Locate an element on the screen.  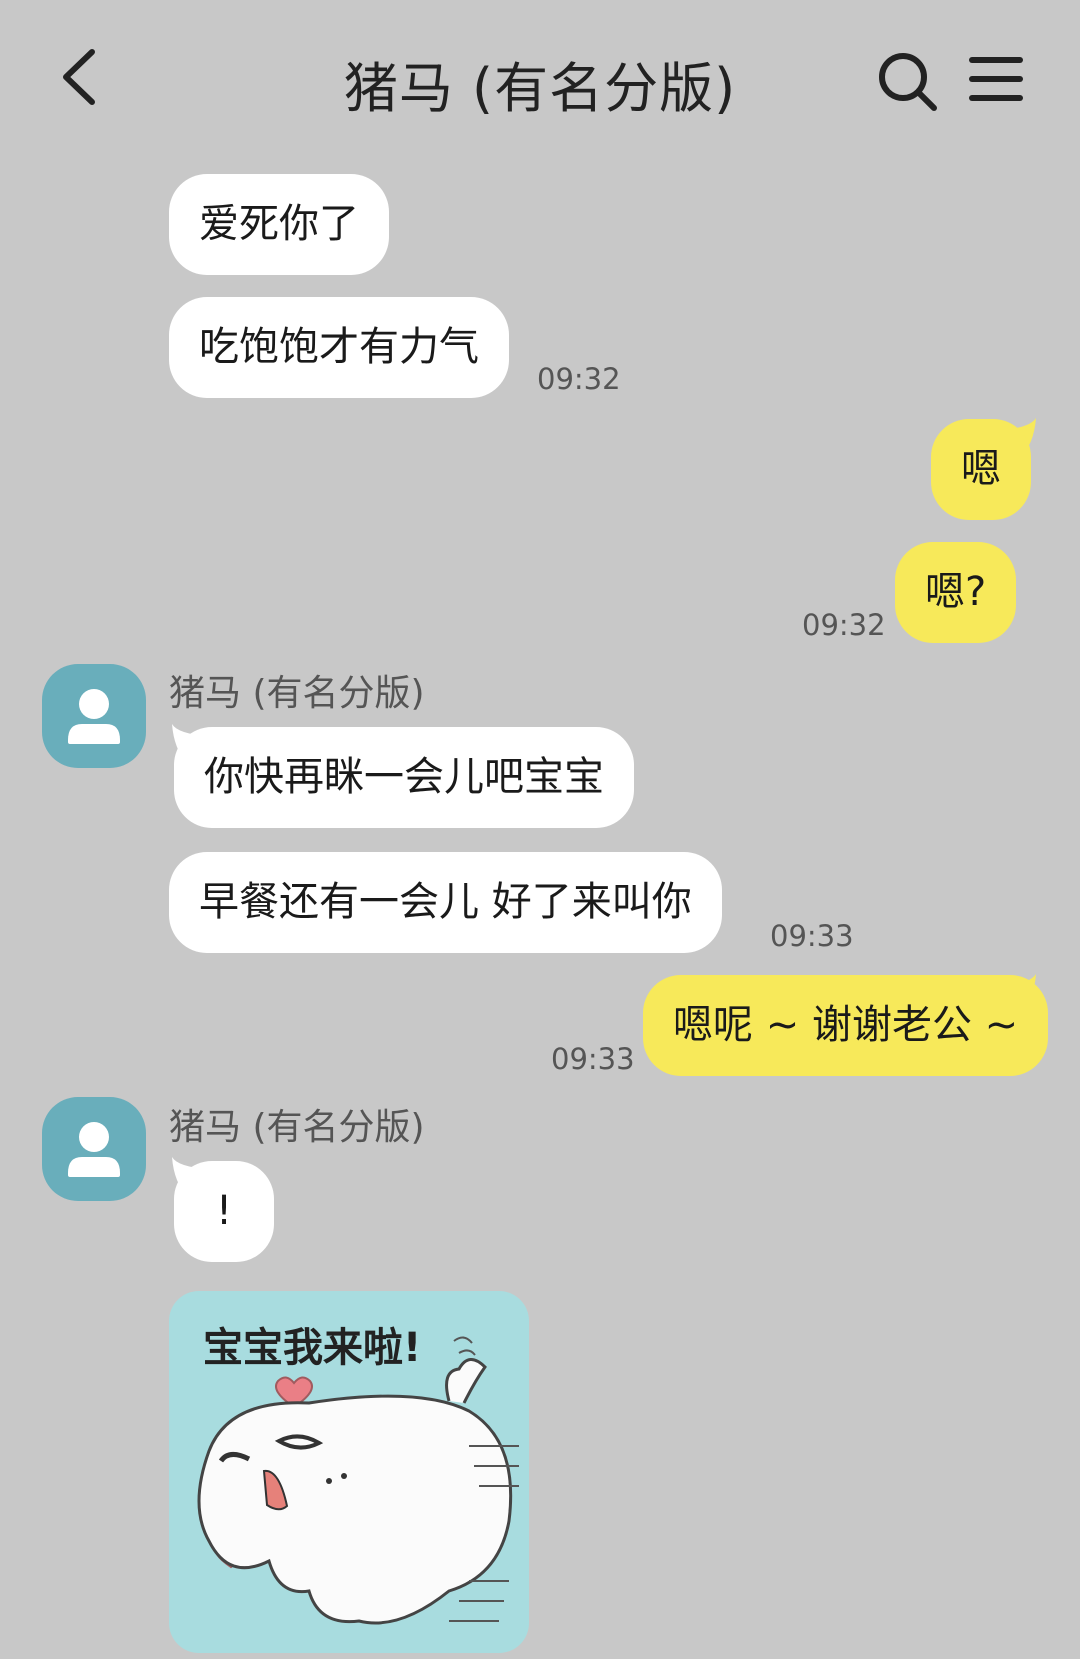
message-text: 嗯呢 ~ 谢谢老公 ~ is located at coordinates (846, 1025).